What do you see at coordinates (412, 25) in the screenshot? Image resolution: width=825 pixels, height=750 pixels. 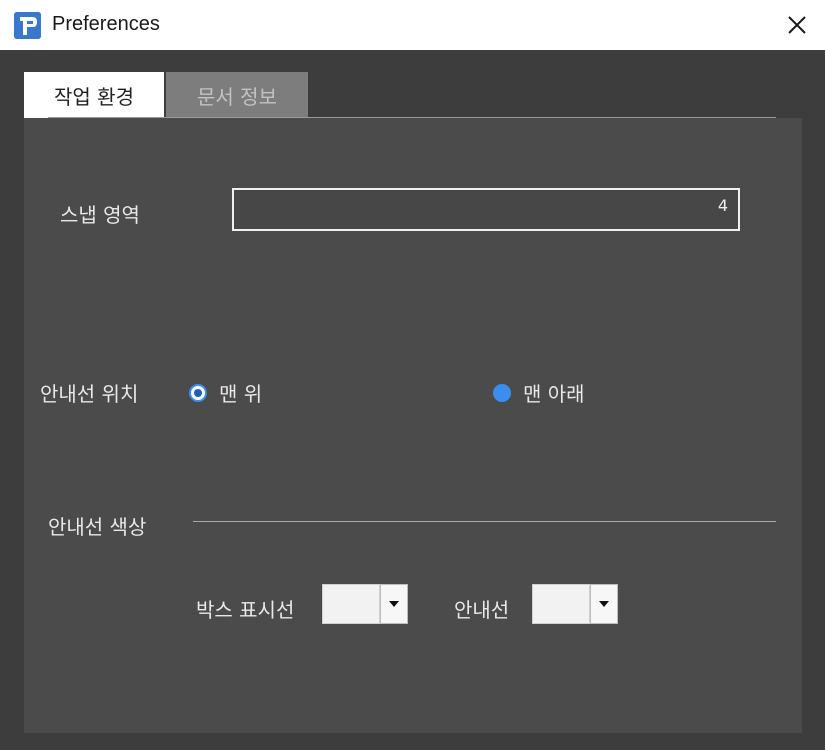 I see `title-bar: Preferences` at bounding box center [412, 25].